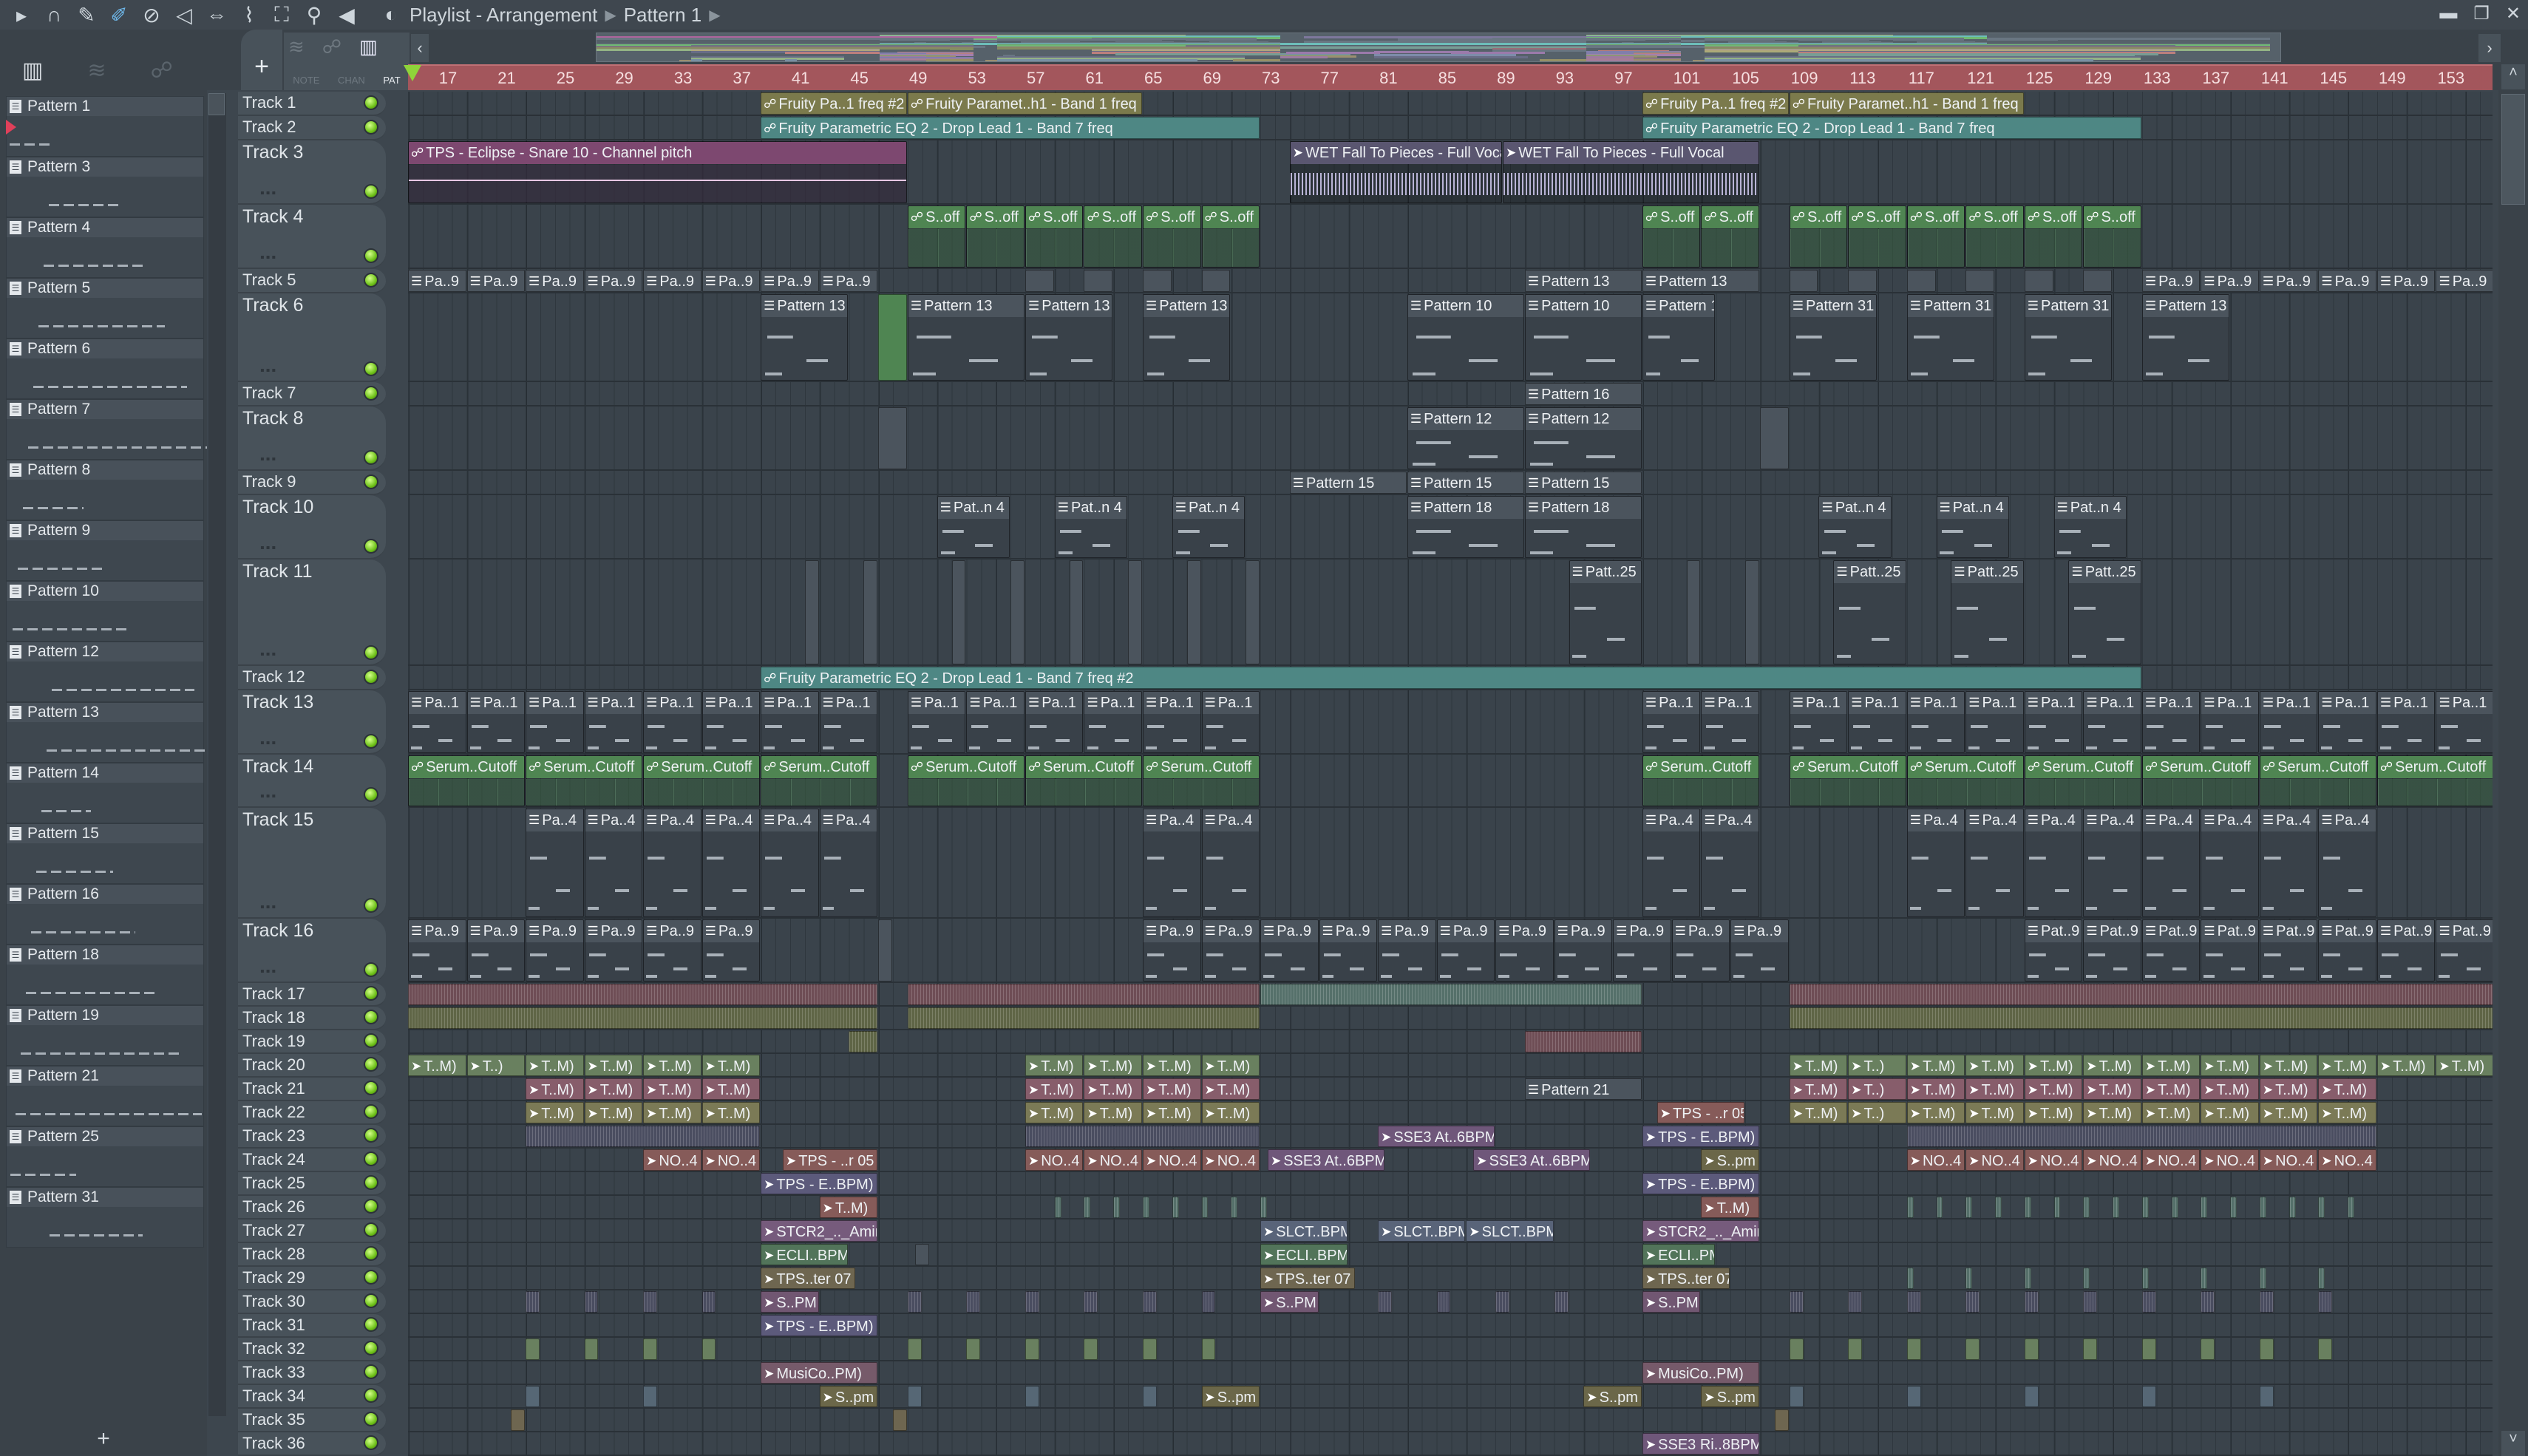  I want to click on pattern-item: ☰ Pattern 7, so click(106, 429).